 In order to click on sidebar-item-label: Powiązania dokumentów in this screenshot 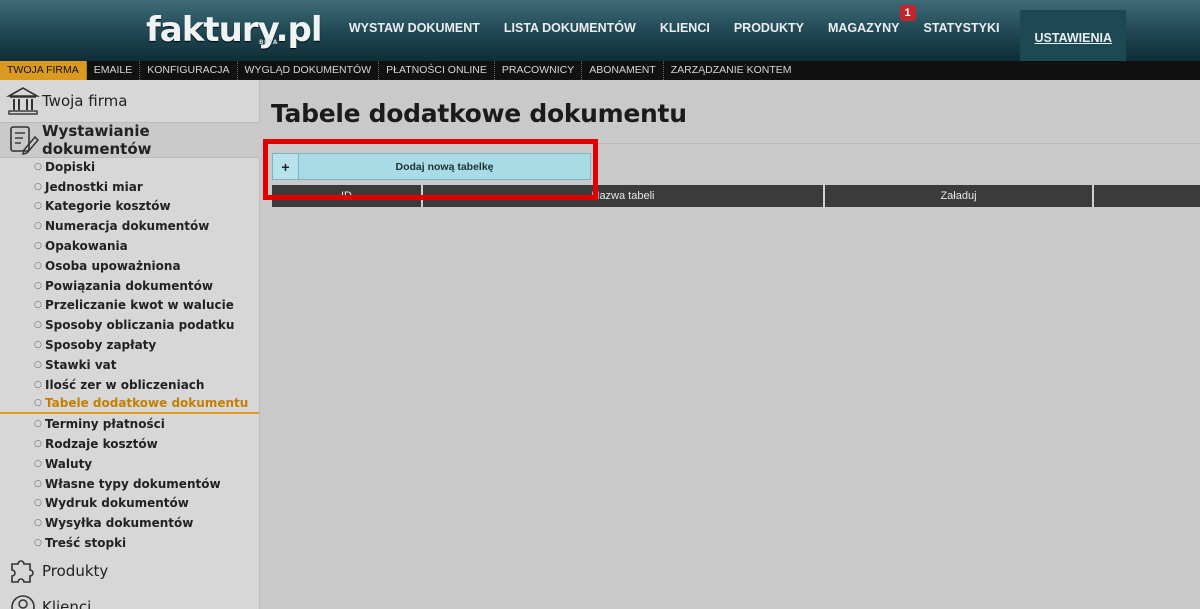, I will do `click(129, 285)`.